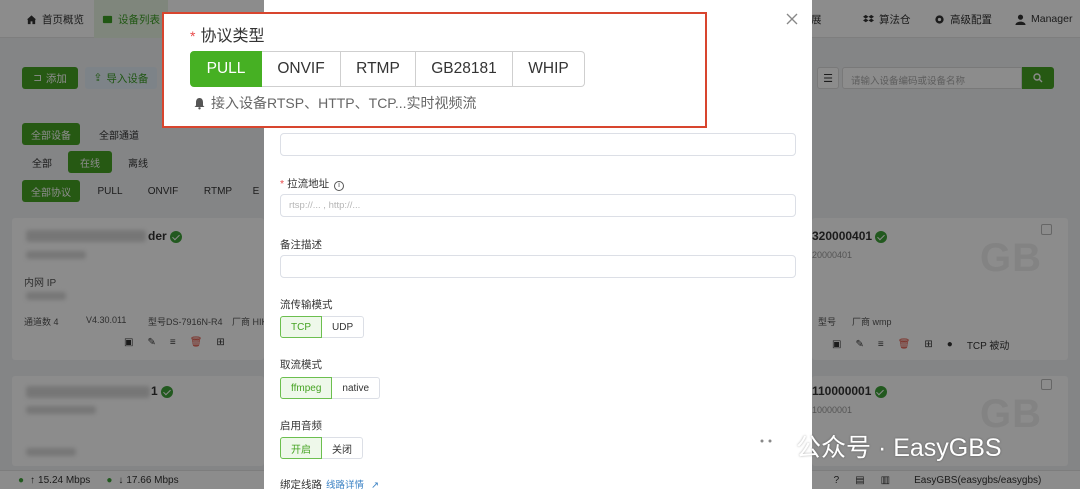 This screenshot has height=489, width=1080. What do you see at coordinates (335, 103) in the screenshot?
I see `protocol-hint: 接入设备RTSP、HTTP、TCP...实时视频流` at bounding box center [335, 103].